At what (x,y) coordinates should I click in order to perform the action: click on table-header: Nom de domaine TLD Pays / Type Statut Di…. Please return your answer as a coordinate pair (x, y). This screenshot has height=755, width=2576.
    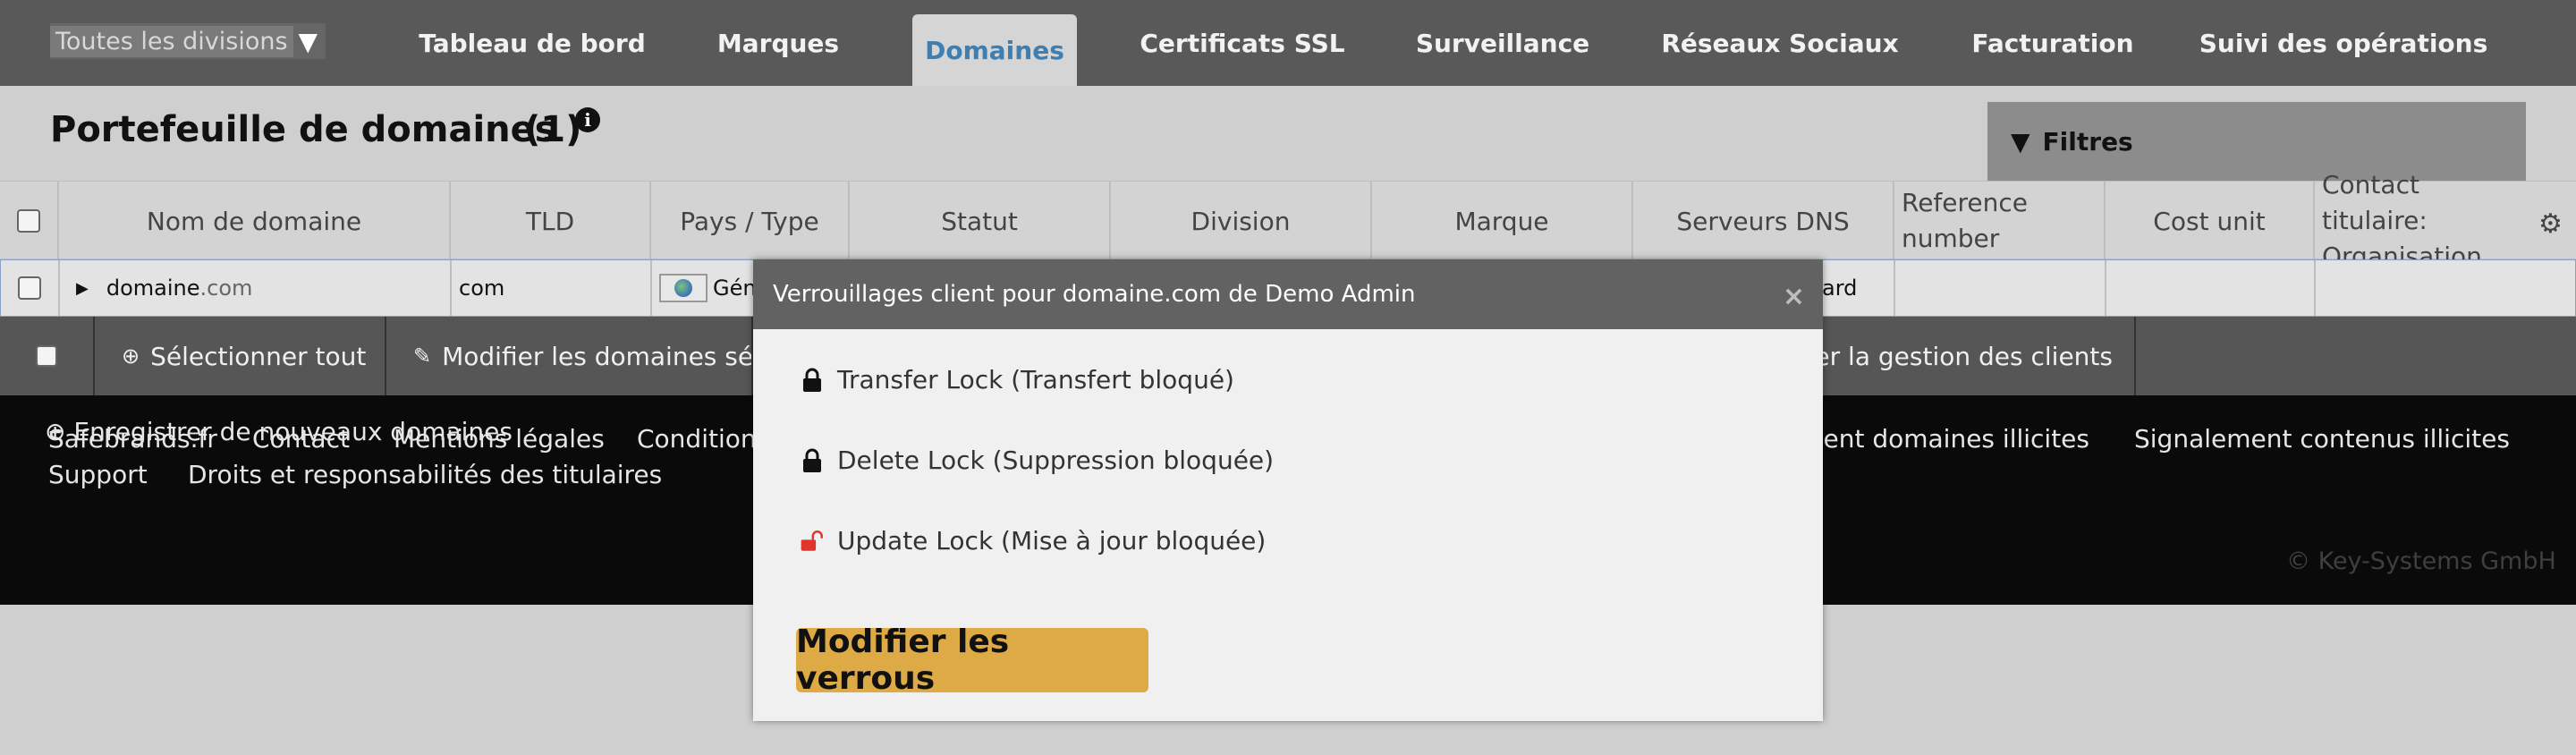
    Looking at the image, I should click on (1288, 220).